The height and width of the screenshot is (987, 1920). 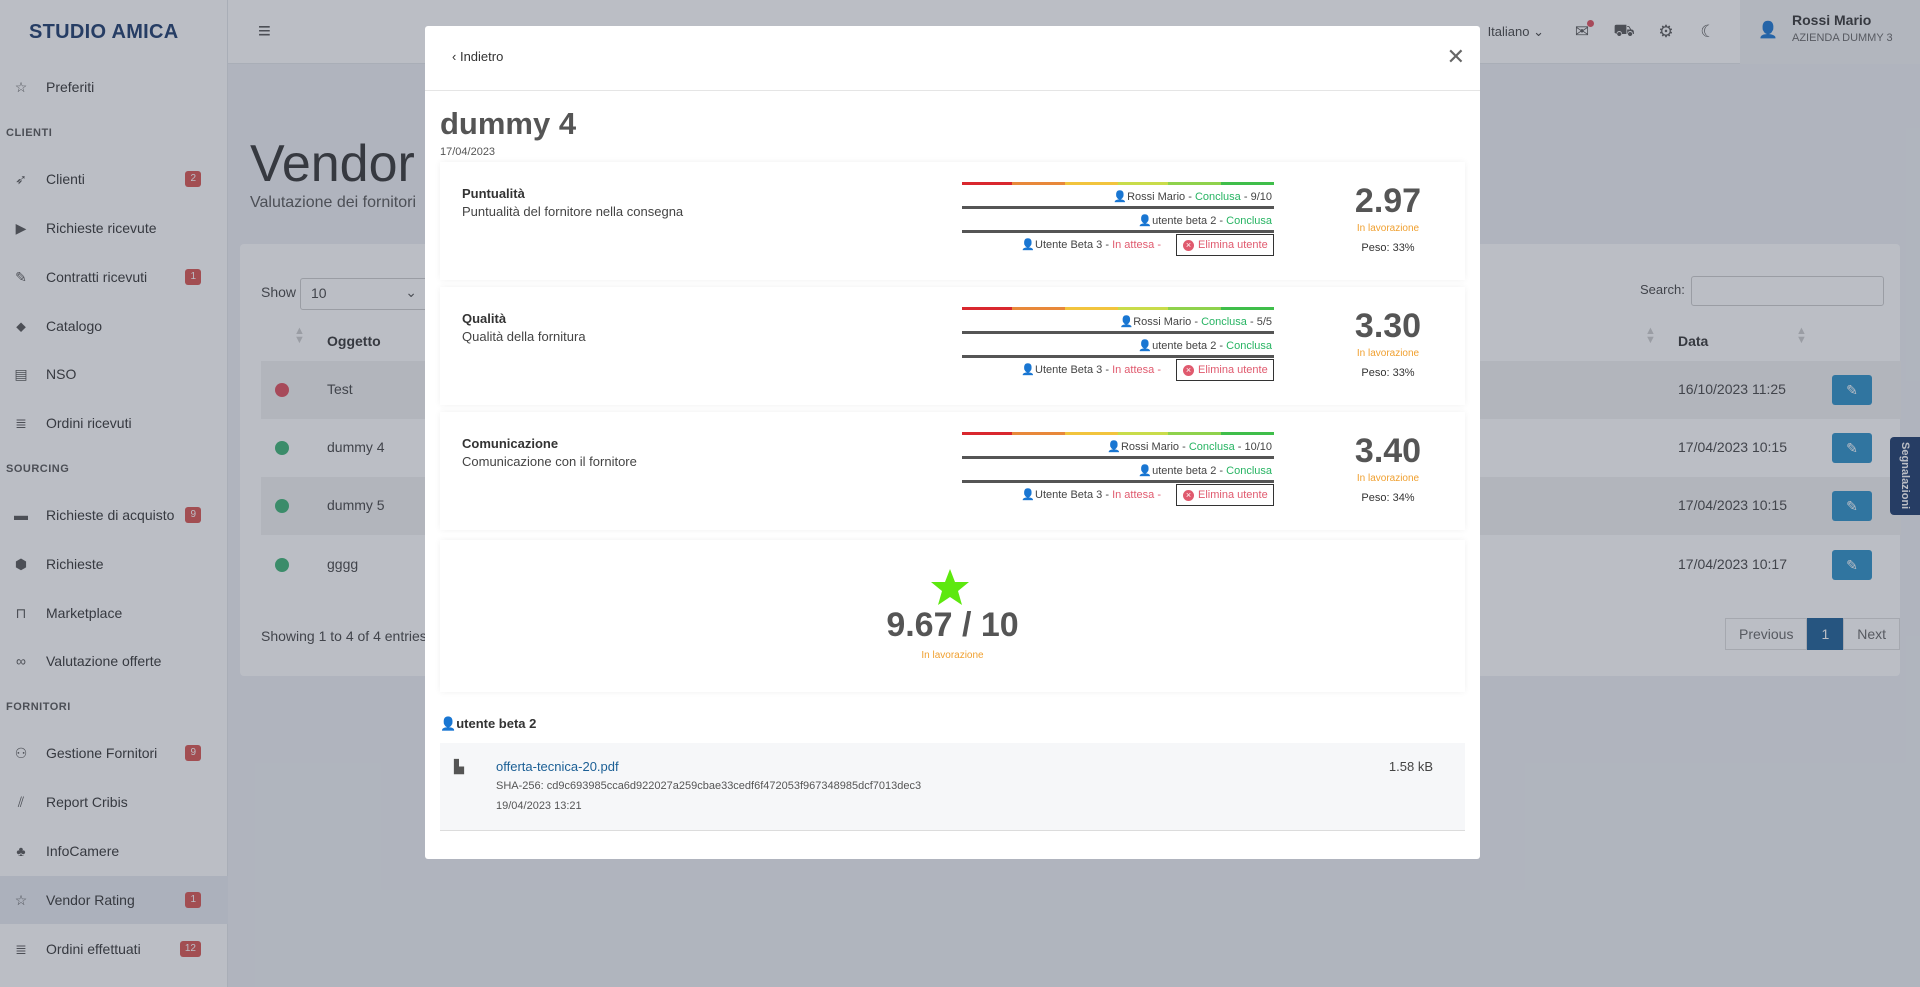 I want to click on attachment-size: 1.58 kB, so click(x=1410, y=766).